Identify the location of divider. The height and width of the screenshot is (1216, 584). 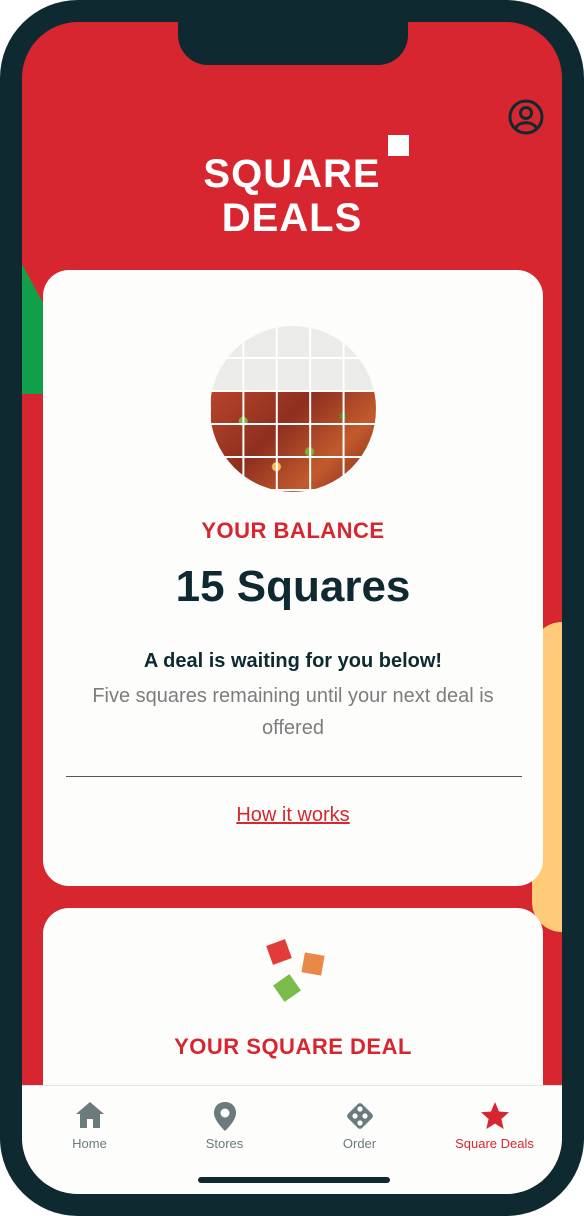
(294, 776).